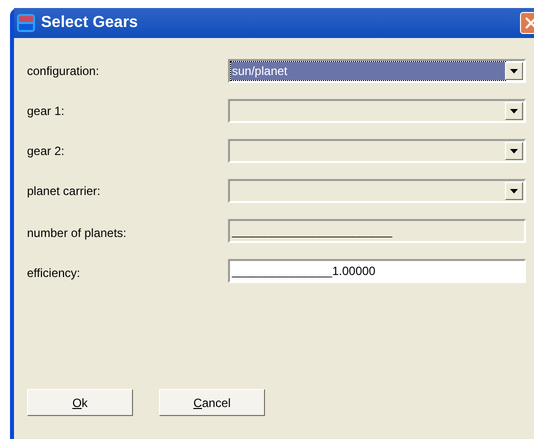 The height and width of the screenshot is (439, 534). What do you see at coordinates (377, 271) in the screenshot?
I see `input-field: _______________1.00000` at bounding box center [377, 271].